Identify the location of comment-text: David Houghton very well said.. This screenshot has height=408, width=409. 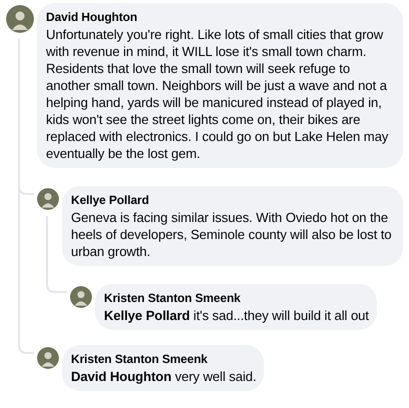
(163, 376).